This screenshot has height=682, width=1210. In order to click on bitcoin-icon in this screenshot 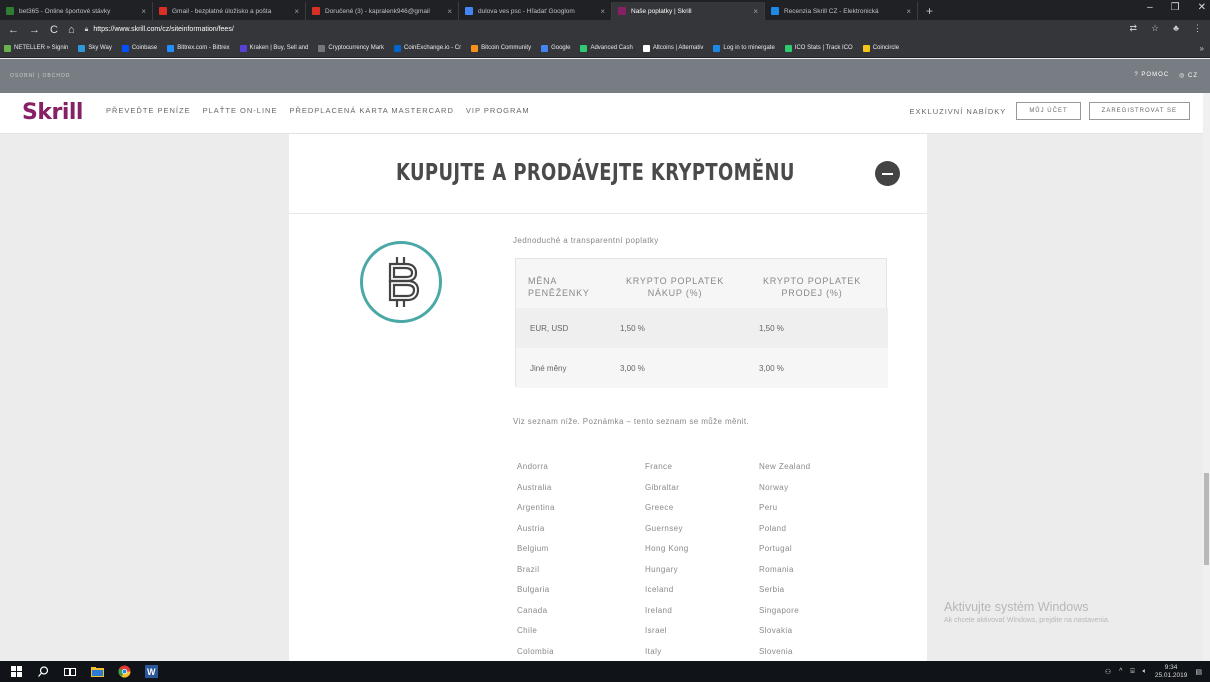, I will do `click(401, 282)`.